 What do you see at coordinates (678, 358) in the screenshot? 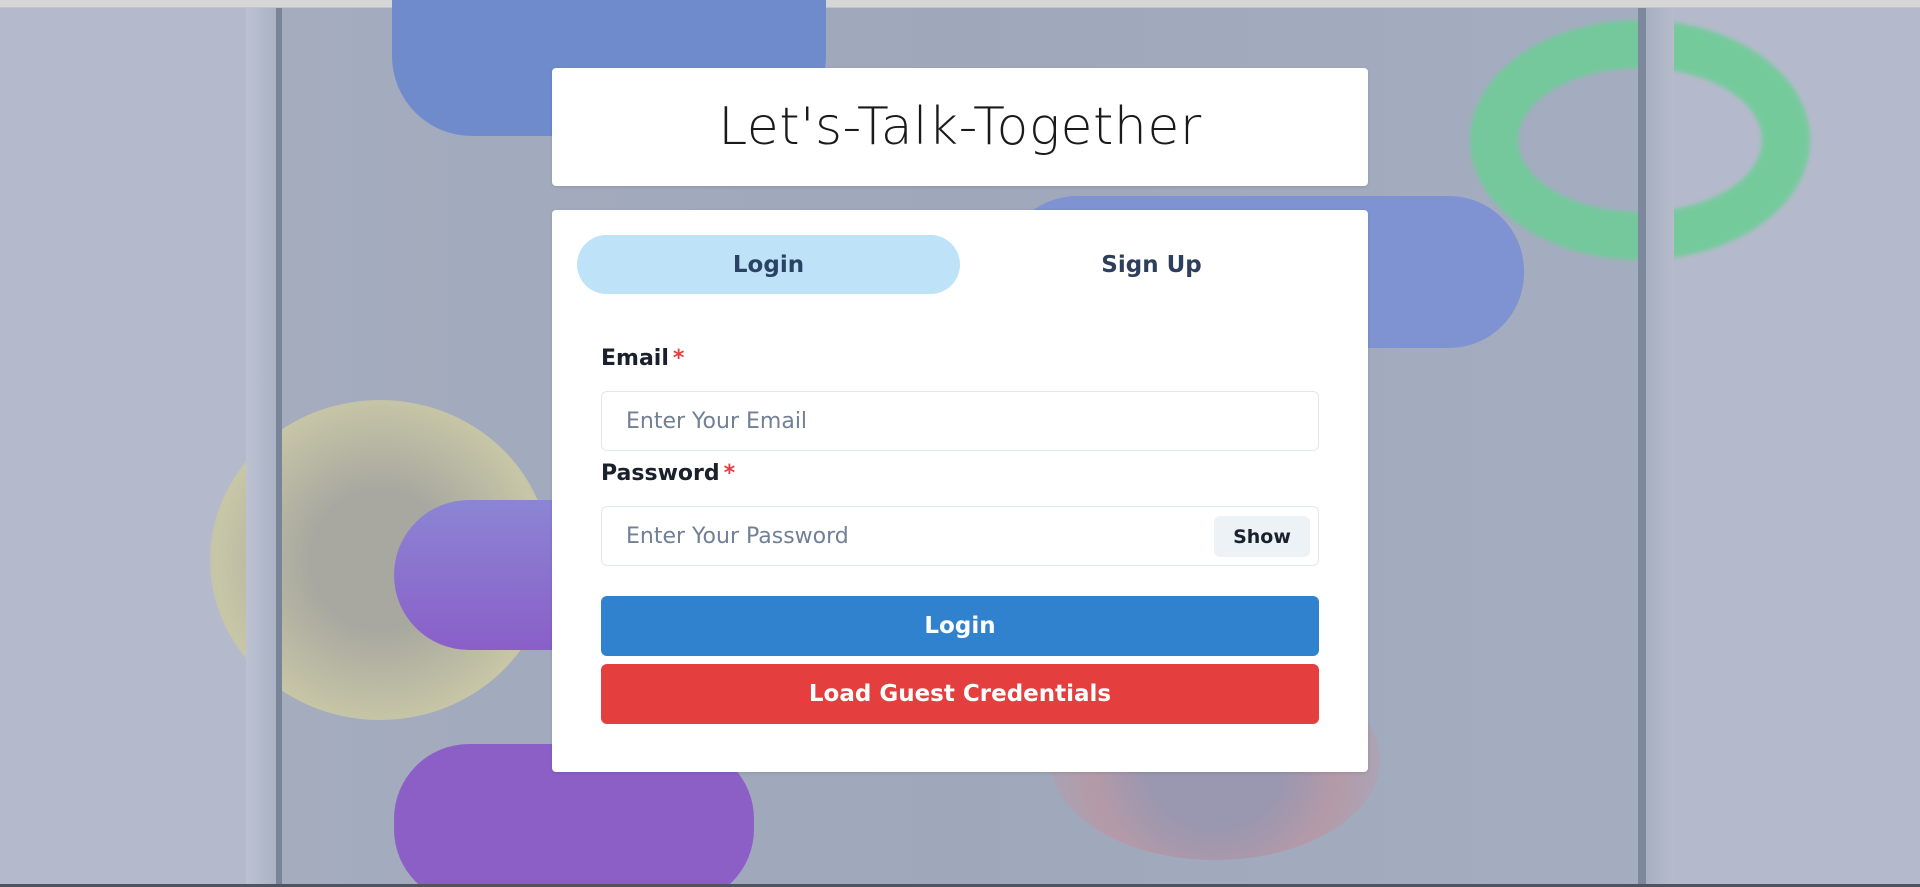
I see `email-required-mark: *` at bounding box center [678, 358].